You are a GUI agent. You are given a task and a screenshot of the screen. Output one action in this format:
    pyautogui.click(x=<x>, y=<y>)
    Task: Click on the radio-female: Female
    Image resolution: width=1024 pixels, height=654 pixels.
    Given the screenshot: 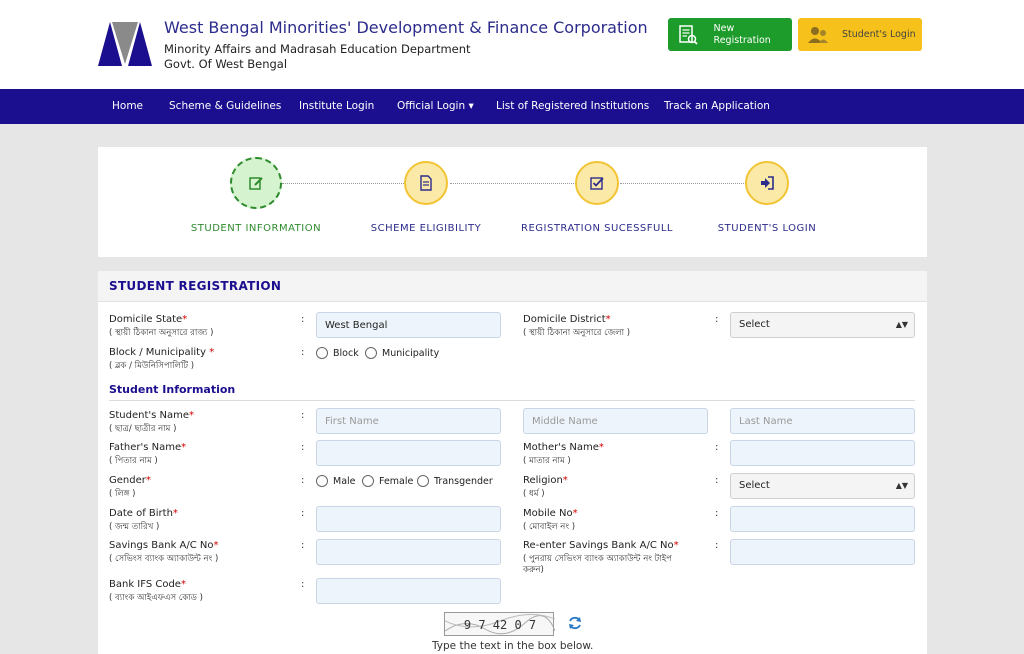 What is the action you would take?
    pyautogui.click(x=387, y=481)
    